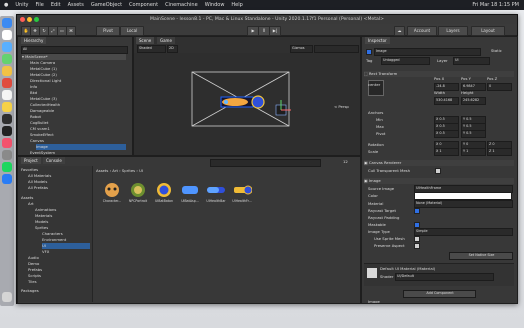 The image size is (524, 328). I want to click on scale-y: Y 1, so click(473, 152).